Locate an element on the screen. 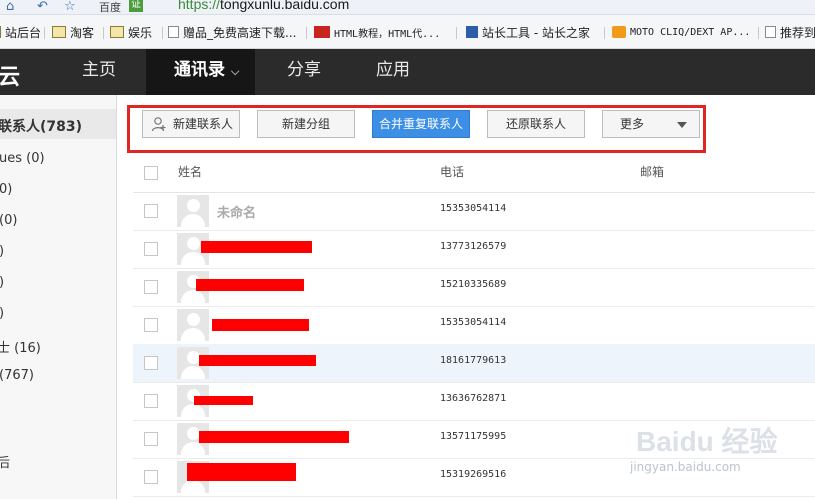 This screenshot has height=499, width=815. url-field: https://tongxunlu.baidu.com is located at coordinates (263, 6).